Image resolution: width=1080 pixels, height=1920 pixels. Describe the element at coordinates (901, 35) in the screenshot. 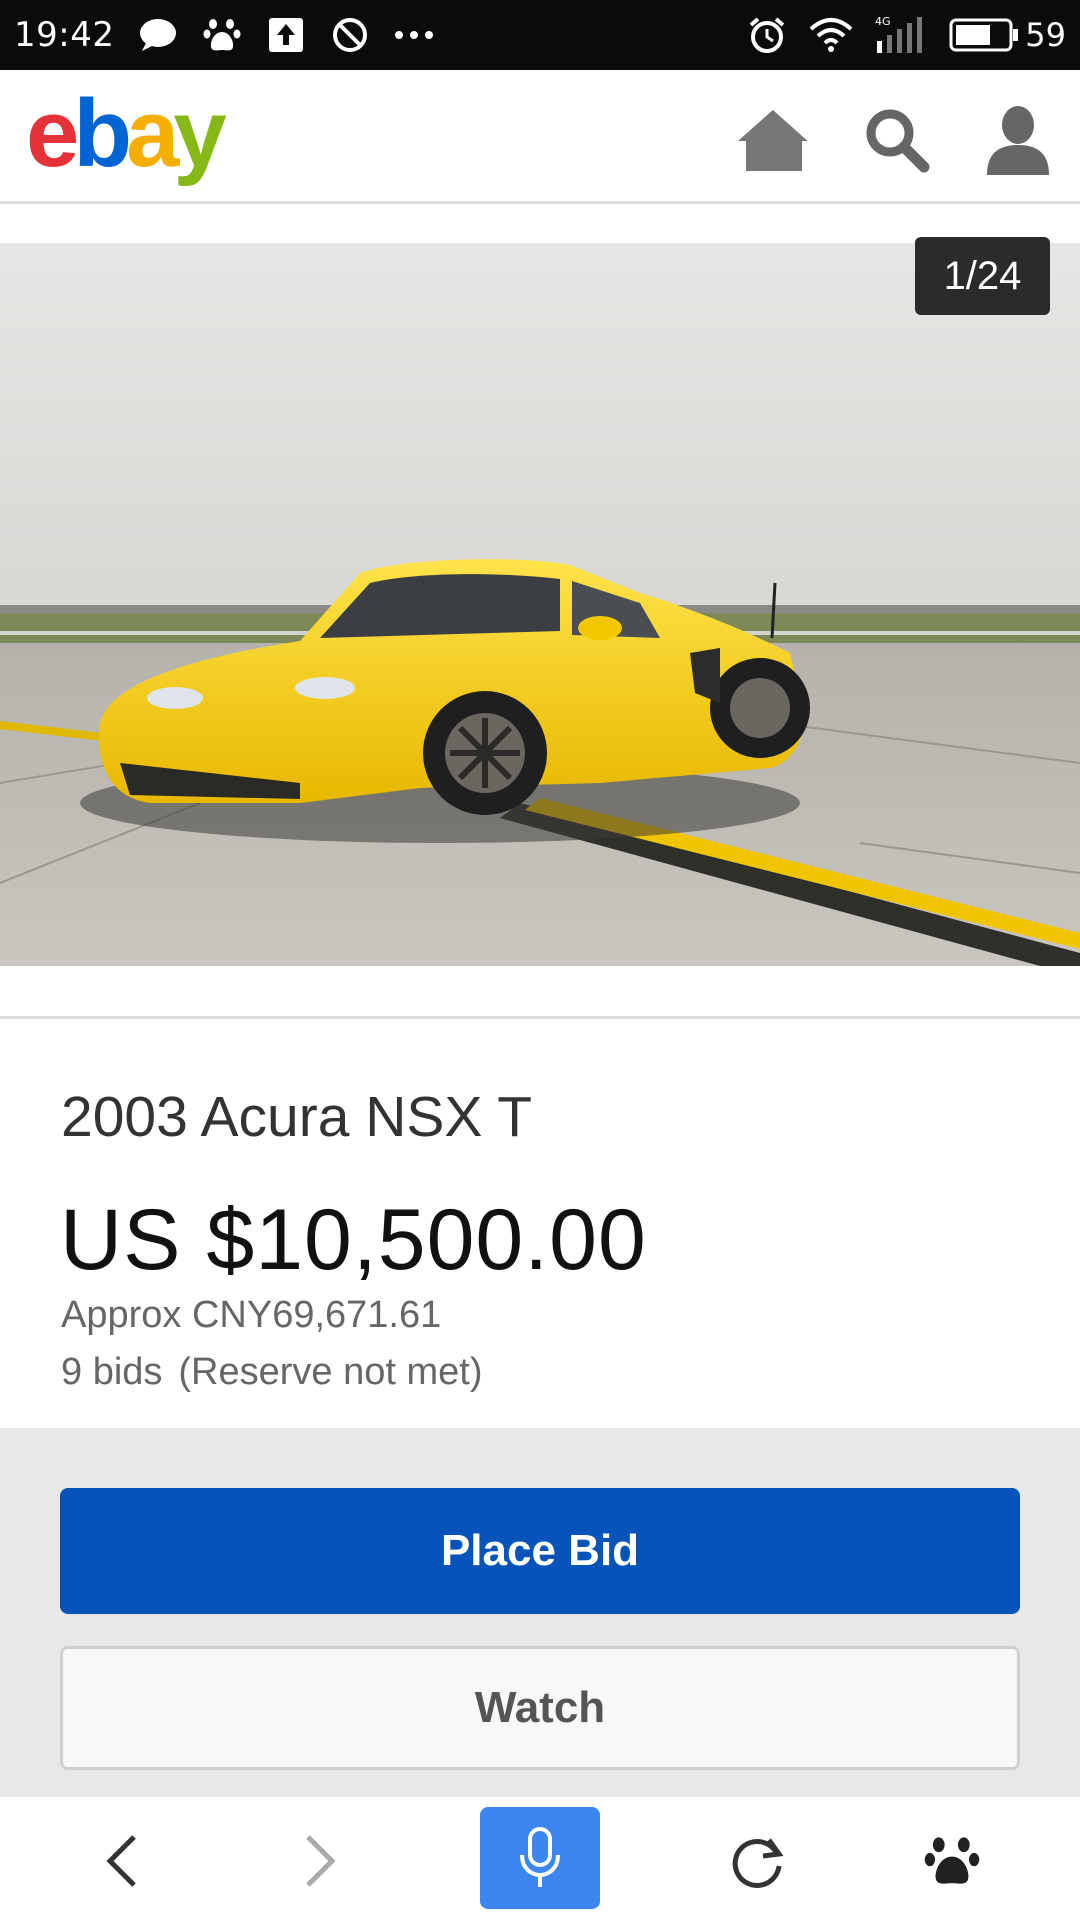

I see `signal-icon: 4G` at that location.